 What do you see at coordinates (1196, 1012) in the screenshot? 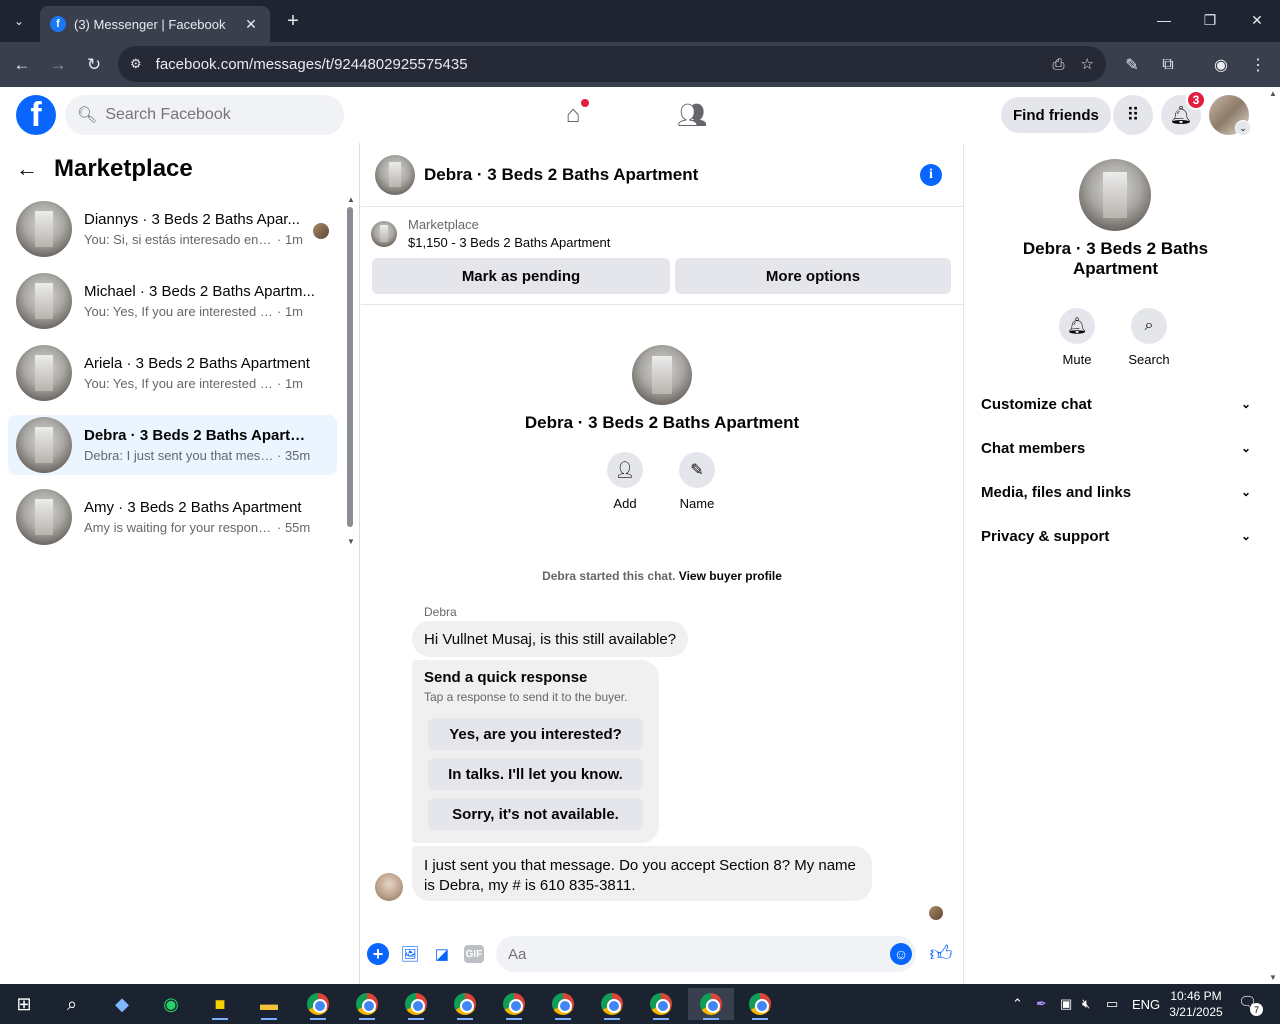
I see `clock-date: 3/21/2025` at bounding box center [1196, 1012].